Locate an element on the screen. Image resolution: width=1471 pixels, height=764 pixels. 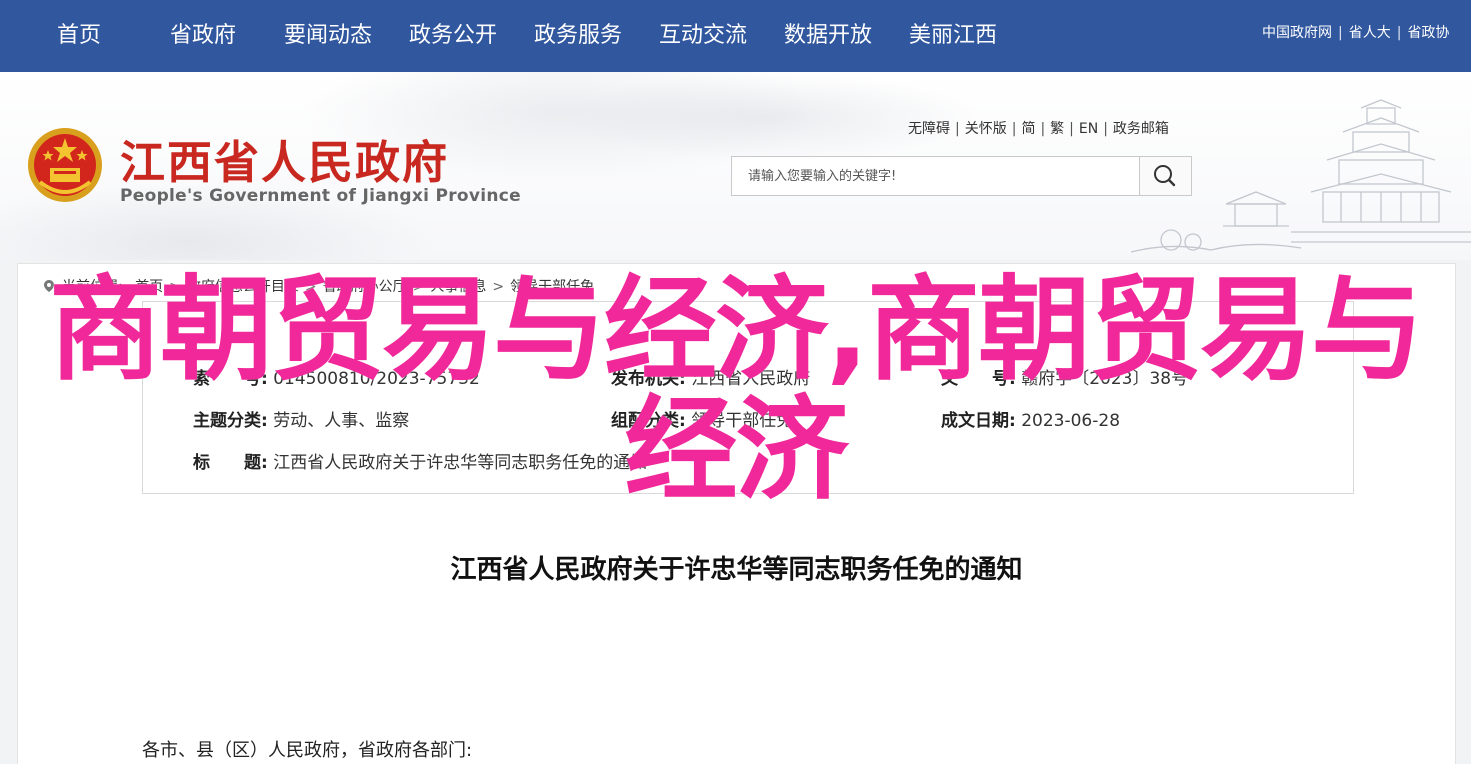
nav-home: 首页 is located at coordinates (79, 36).